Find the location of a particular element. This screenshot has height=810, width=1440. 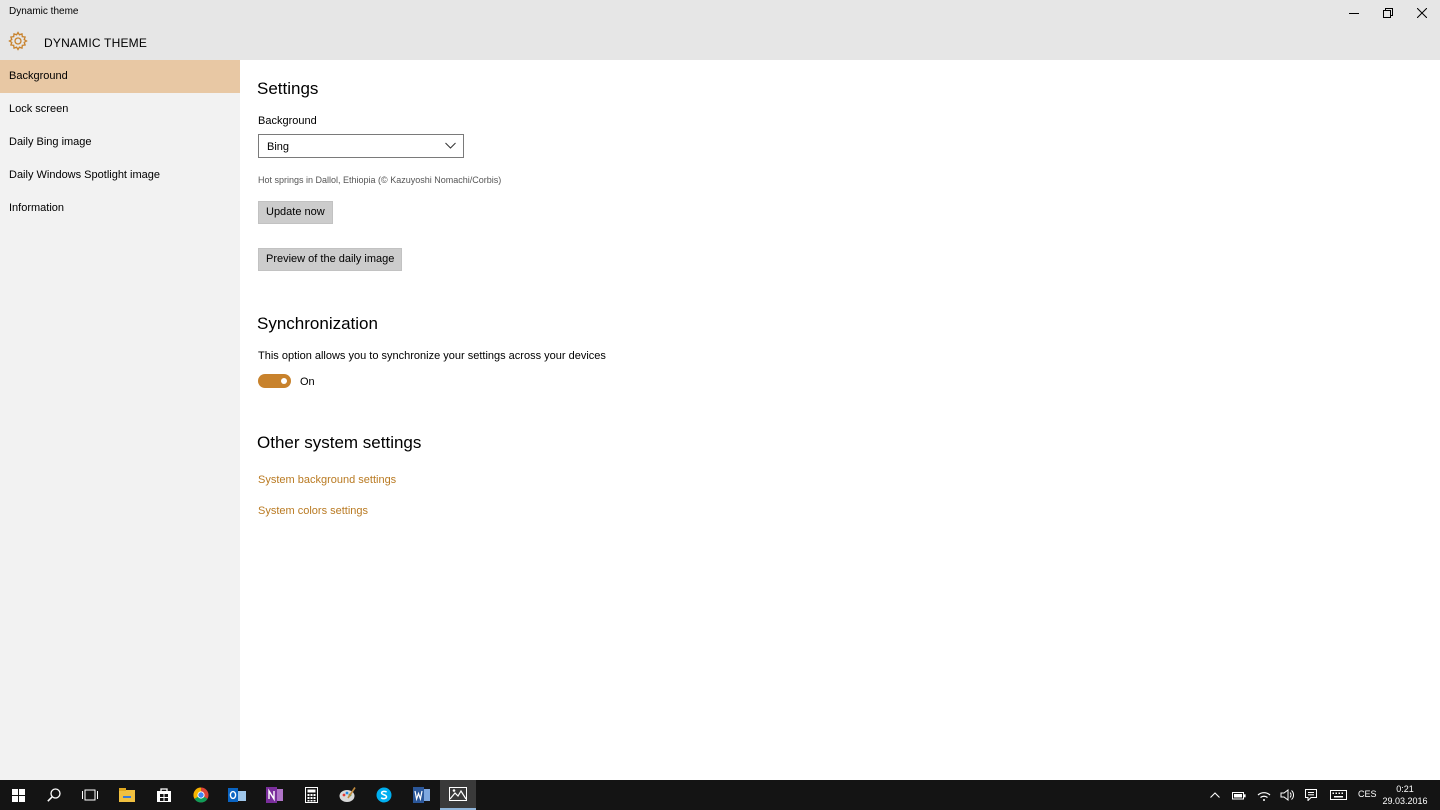

word-button is located at coordinates (421, 795).